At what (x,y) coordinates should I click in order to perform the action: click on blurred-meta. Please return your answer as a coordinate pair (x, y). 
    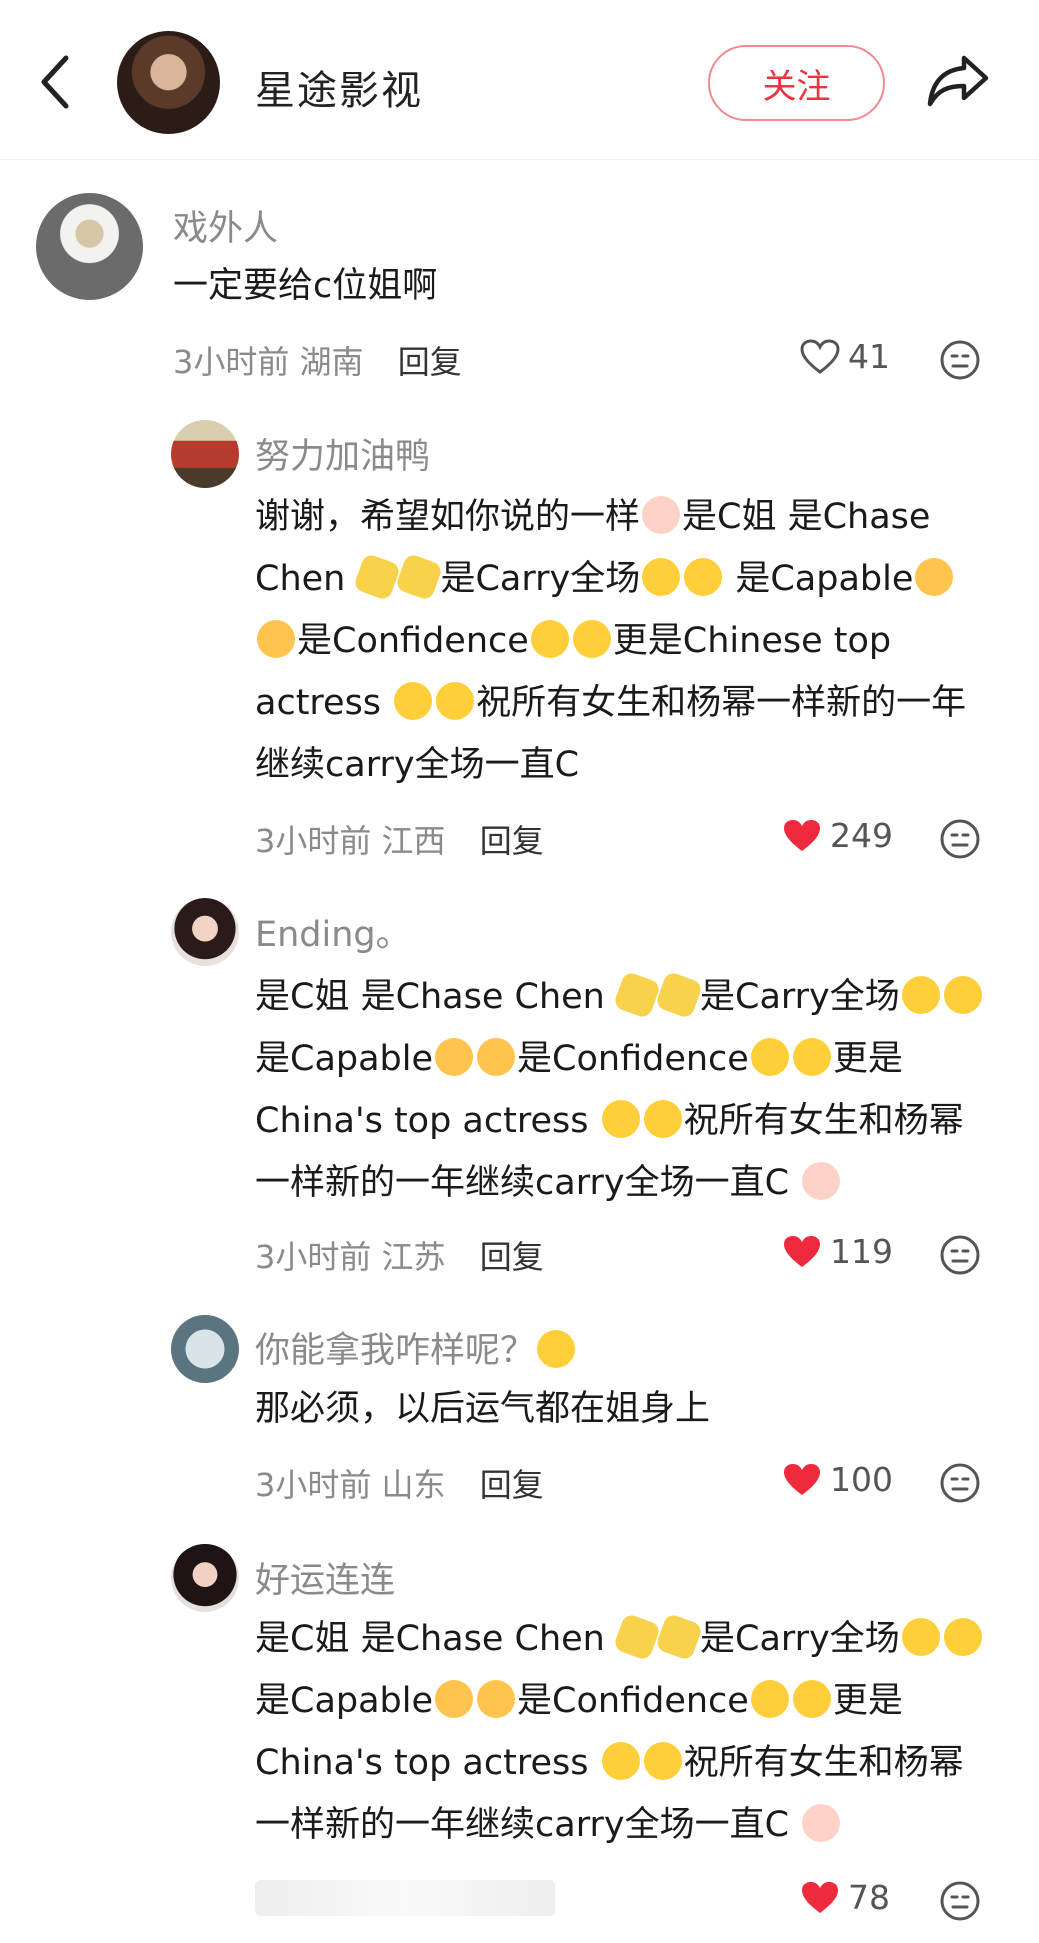
    Looking at the image, I should click on (405, 1898).